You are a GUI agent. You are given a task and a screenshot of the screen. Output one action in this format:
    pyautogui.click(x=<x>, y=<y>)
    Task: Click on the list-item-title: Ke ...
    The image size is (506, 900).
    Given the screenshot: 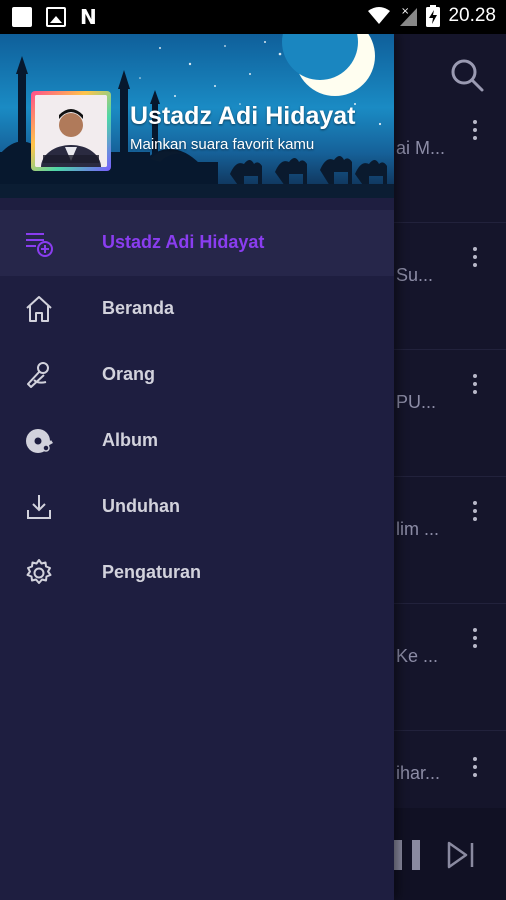 What is the action you would take?
    pyautogui.click(x=417, y=656)
    